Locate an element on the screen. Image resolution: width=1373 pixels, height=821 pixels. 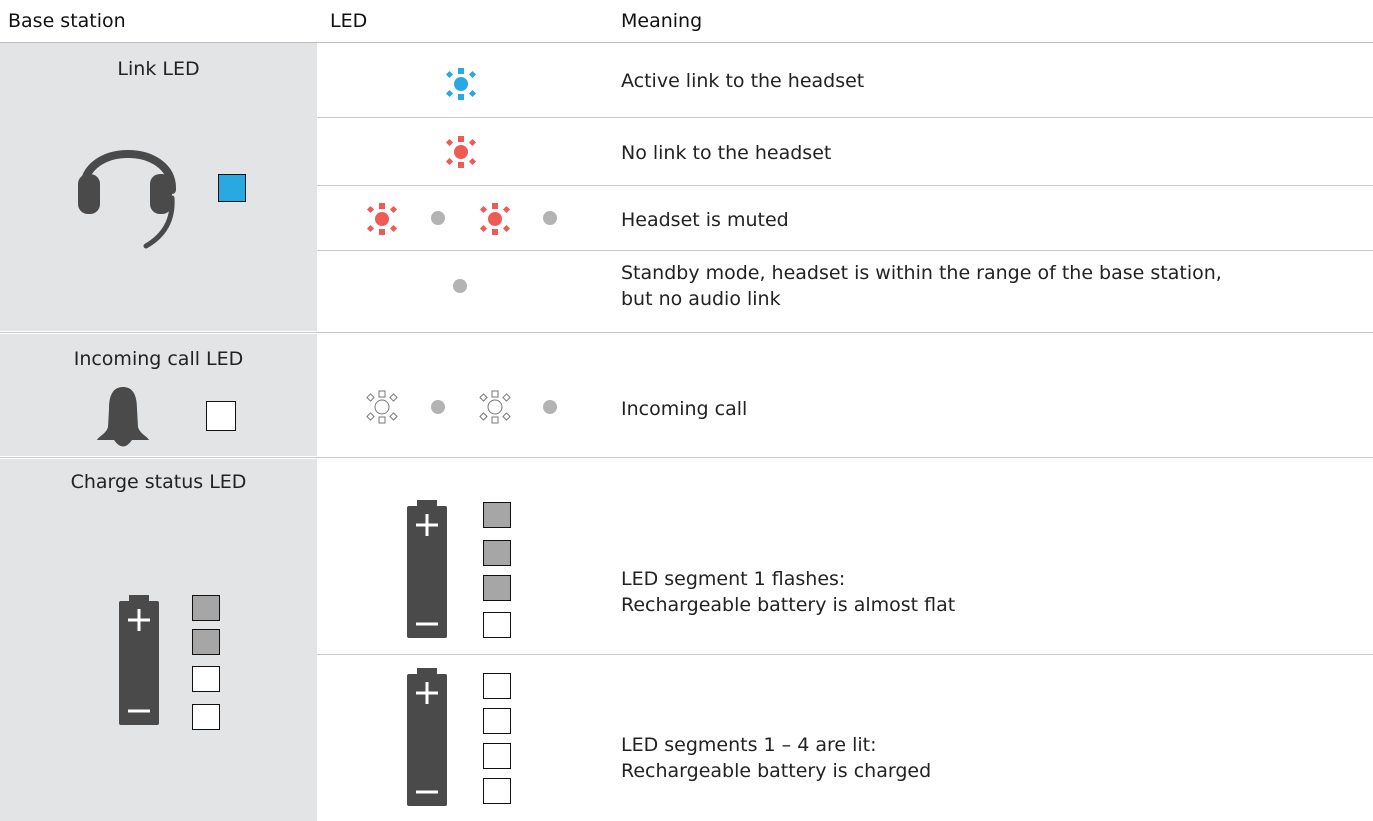
incoming-indicator-square is located at coordinates (221, 416).